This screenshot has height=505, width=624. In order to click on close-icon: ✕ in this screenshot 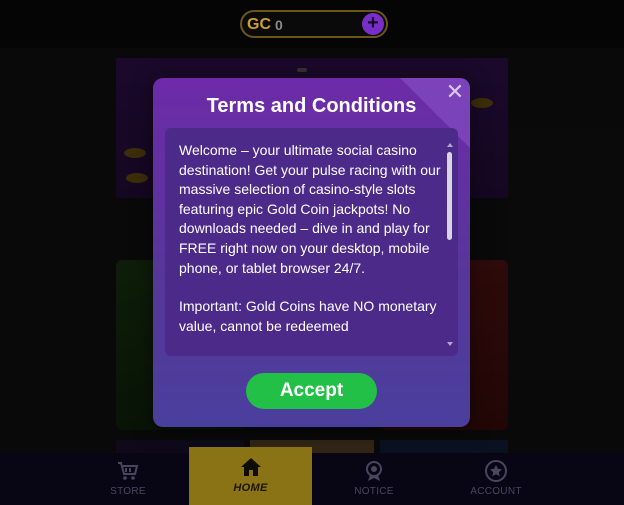, I will do `click(455, 92)`.